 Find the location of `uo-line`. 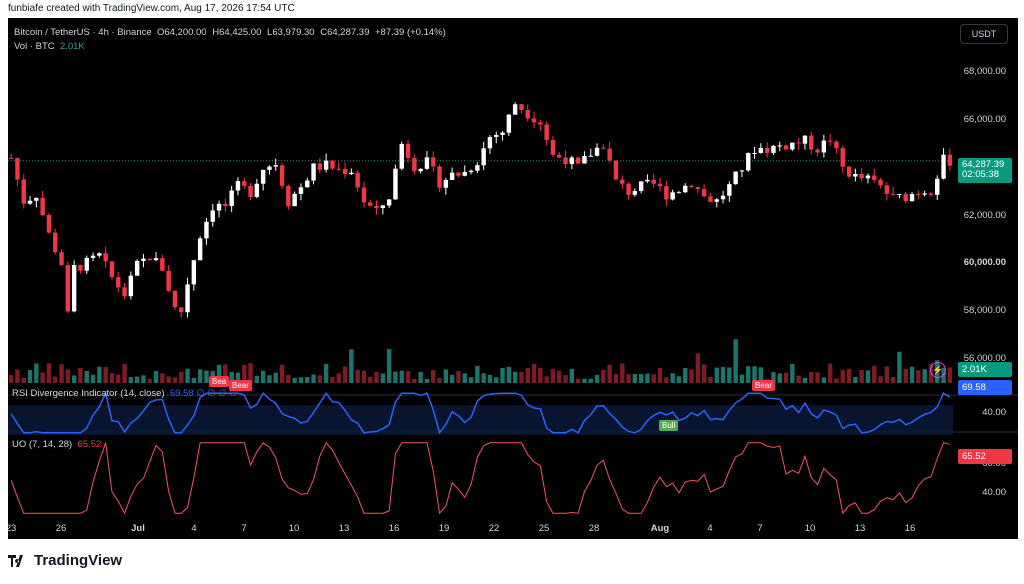

uo-line is located at coordinates (480, 478).